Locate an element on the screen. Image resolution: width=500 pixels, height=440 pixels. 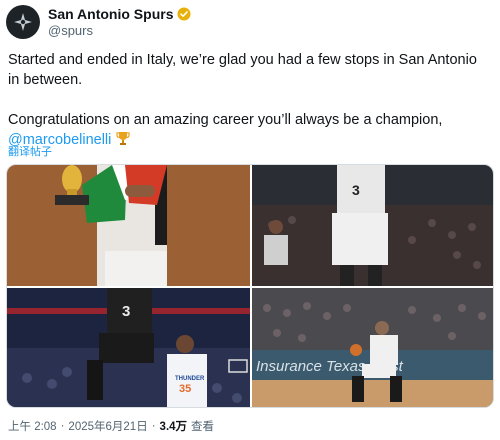
post-time: 上午 2:08 is located at coordinates (32, 426).